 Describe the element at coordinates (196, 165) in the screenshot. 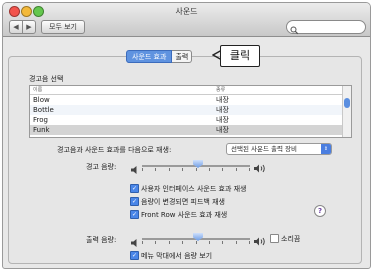

I see `alert-volume-slider` at that location.